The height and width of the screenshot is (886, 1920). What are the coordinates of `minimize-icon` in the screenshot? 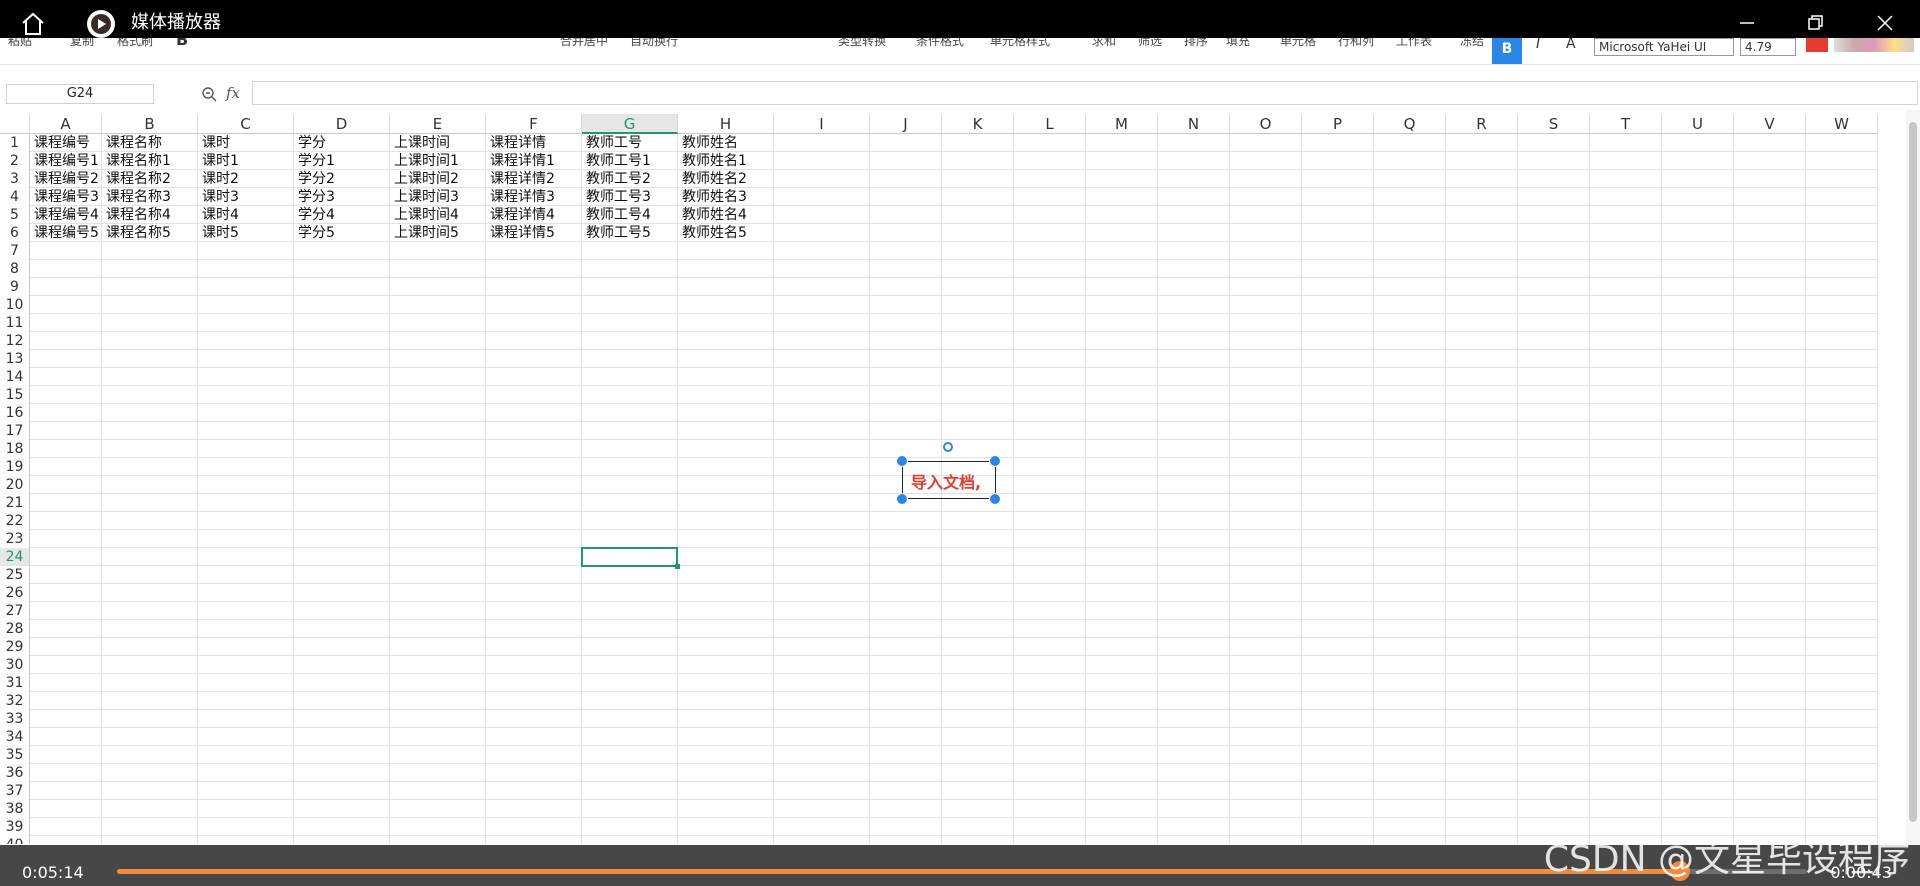 It's located at (1747, 23).